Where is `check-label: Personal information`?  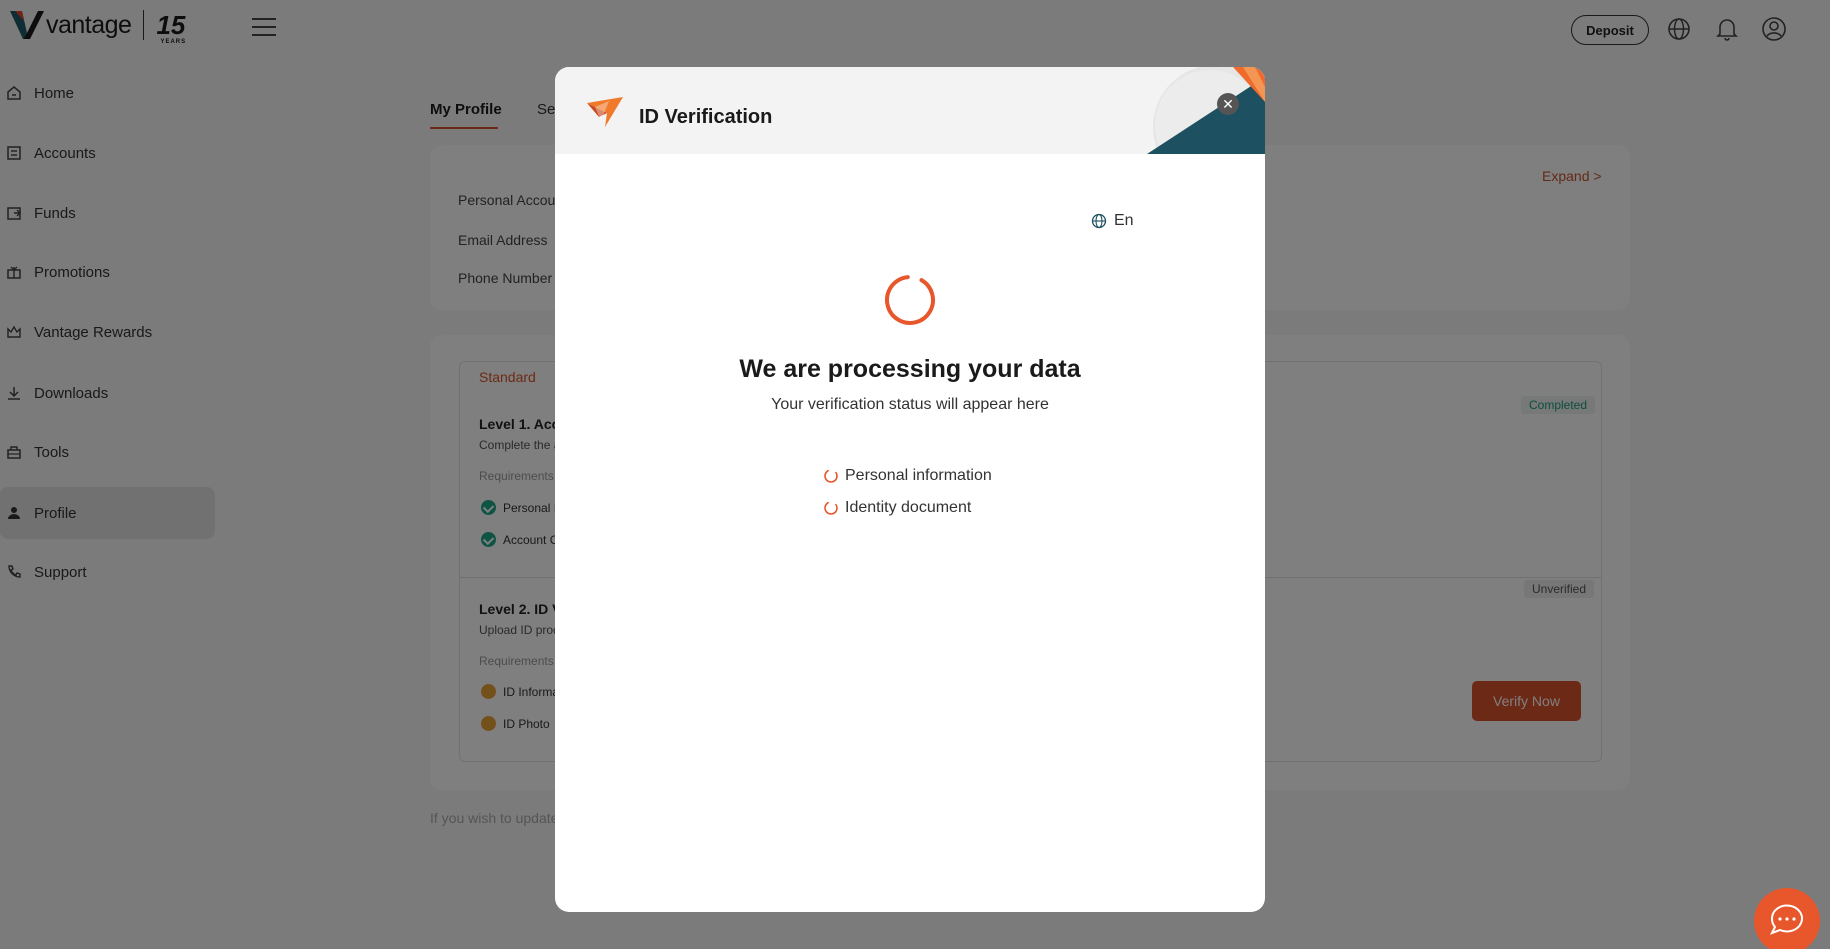 check-label: Personal information is located at coordinates (918, 475).